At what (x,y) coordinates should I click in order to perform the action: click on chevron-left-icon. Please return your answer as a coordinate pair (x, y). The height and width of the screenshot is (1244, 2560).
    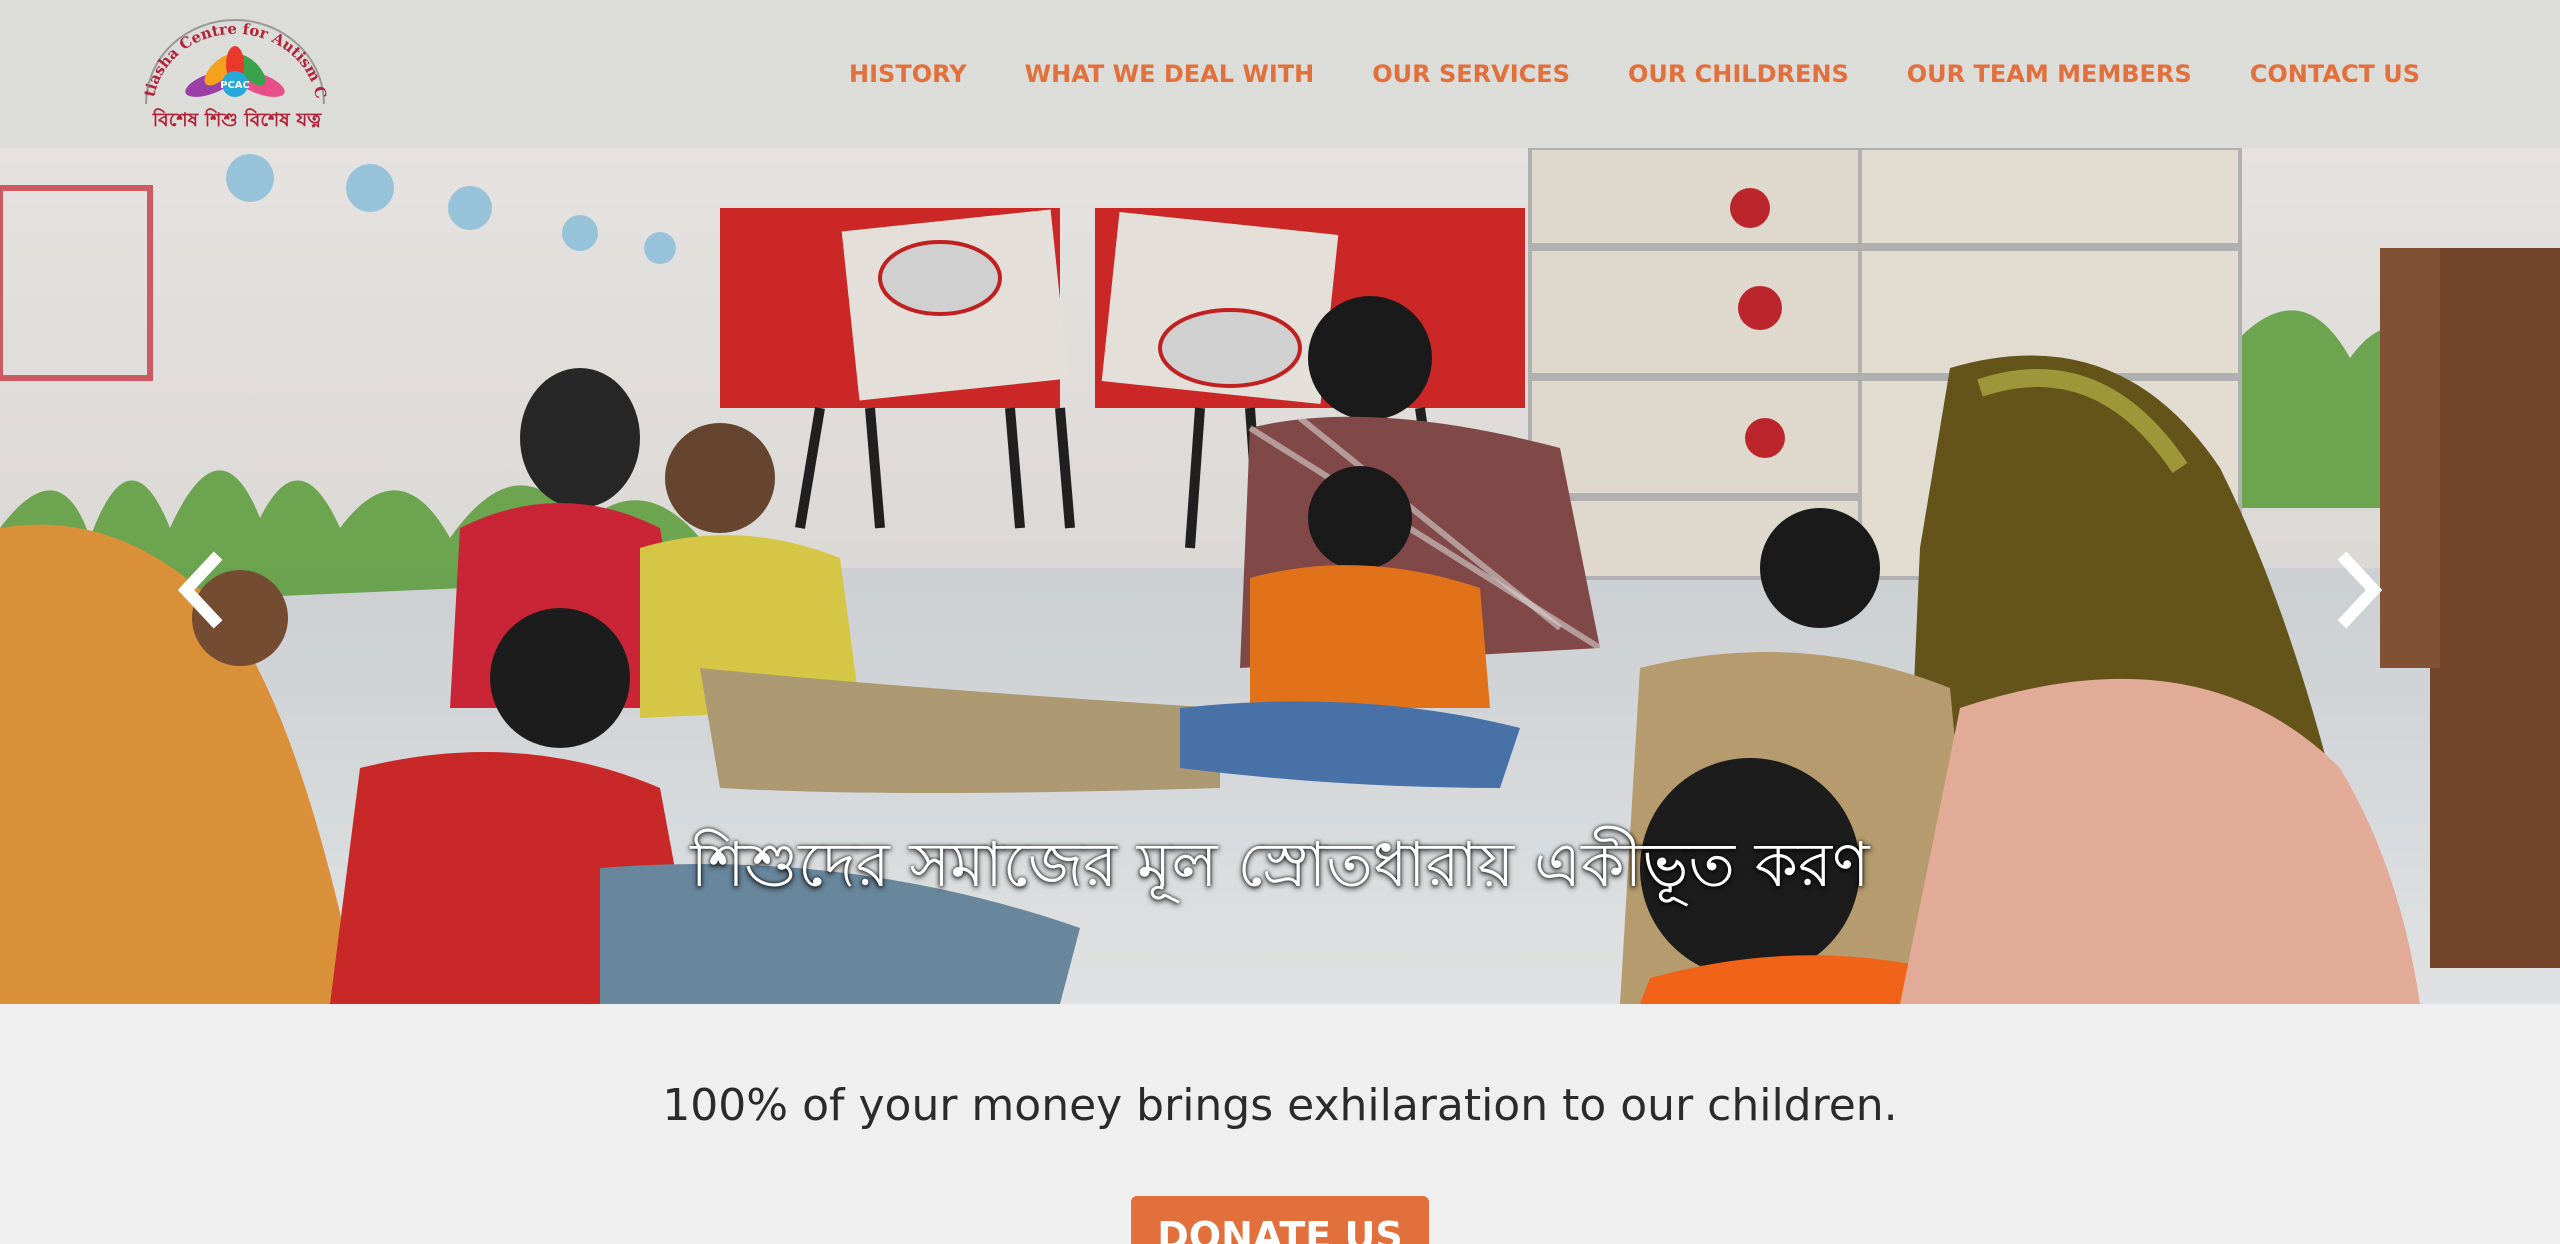
    Looking at the image, I should click on (200, 590).